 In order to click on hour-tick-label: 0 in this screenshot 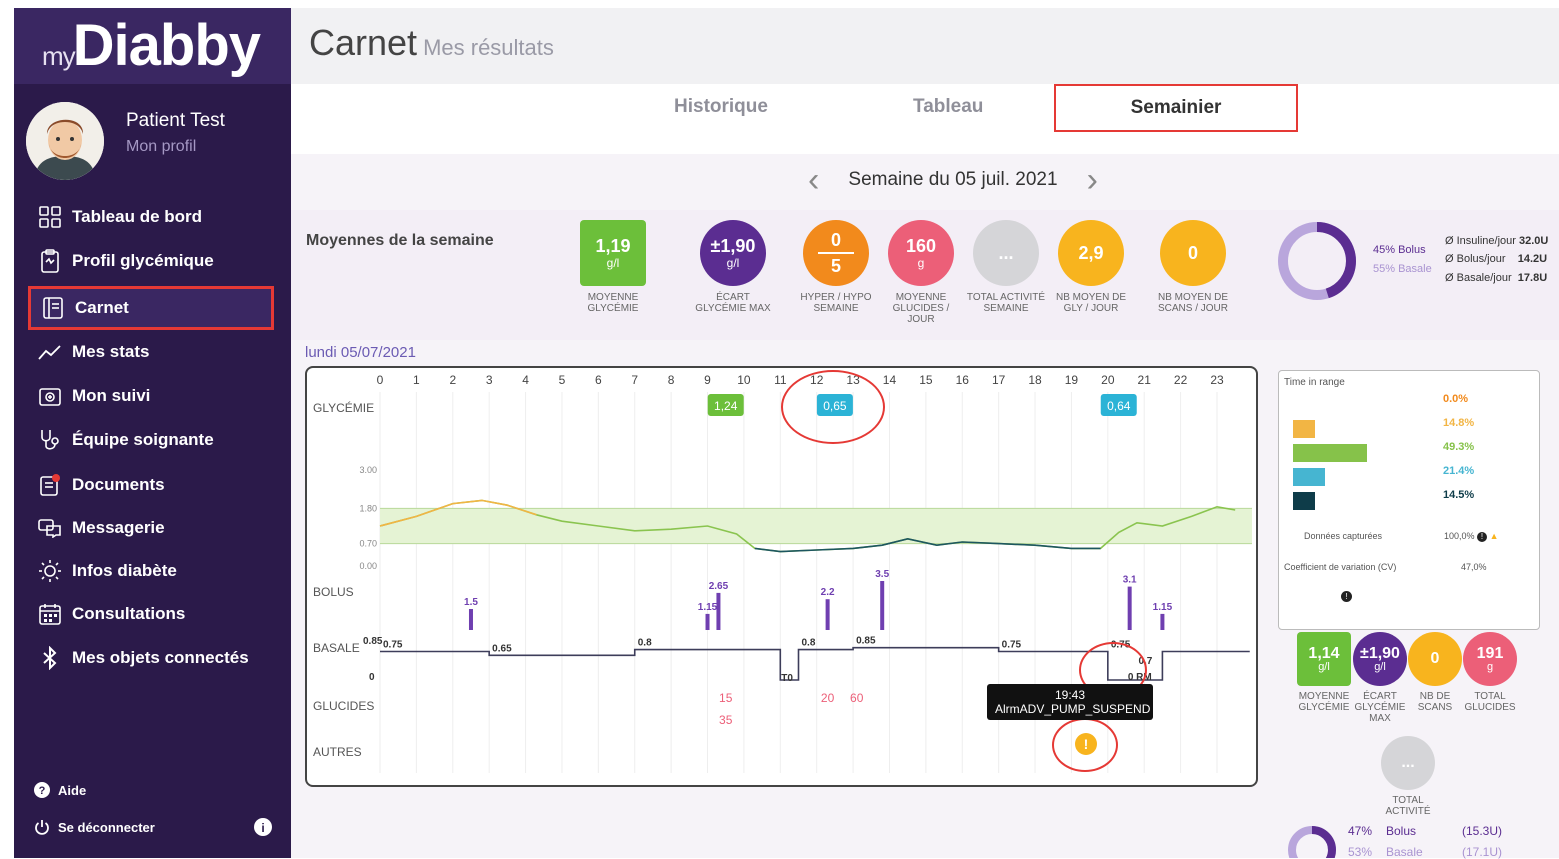, I will do `click(380, 380)`.